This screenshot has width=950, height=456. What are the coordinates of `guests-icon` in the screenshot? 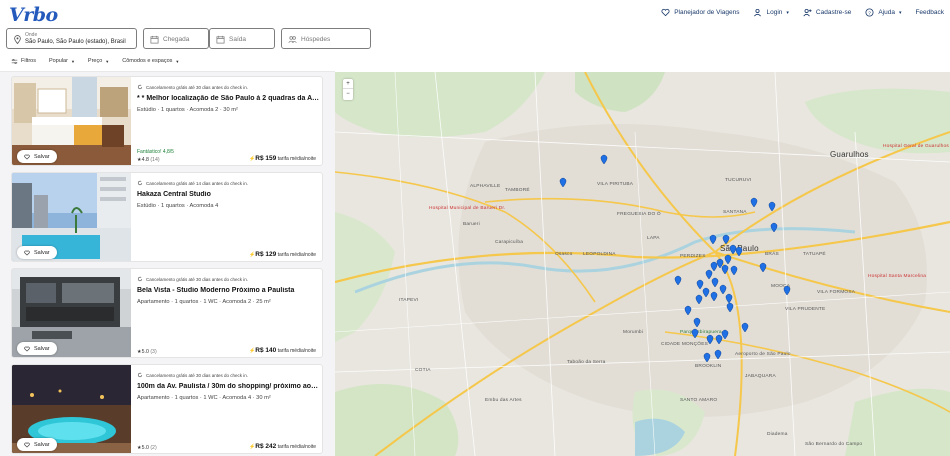 It's located at (292, 39).